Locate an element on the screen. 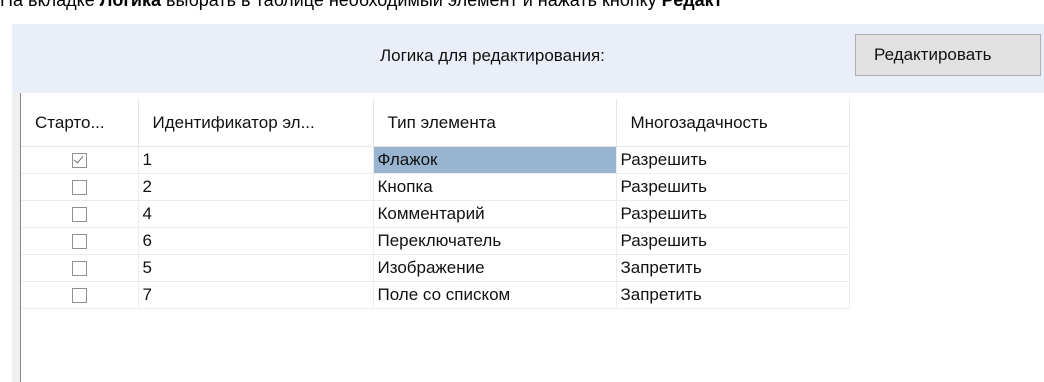 The height and width of the screenshot is (382, 1044). element-id-cell: 4 is located at coordinates (256, 214).